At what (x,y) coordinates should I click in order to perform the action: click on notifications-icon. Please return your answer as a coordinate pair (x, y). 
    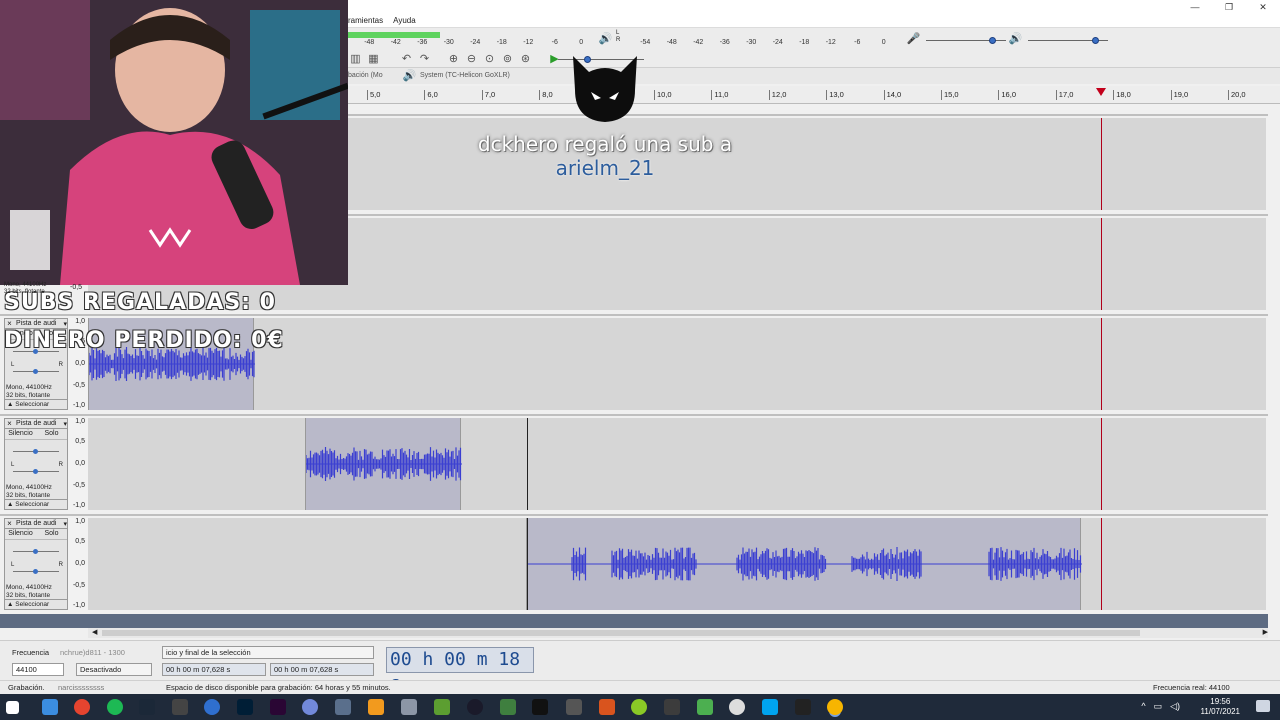
    Looking at the image, I should click on (1263, 706).